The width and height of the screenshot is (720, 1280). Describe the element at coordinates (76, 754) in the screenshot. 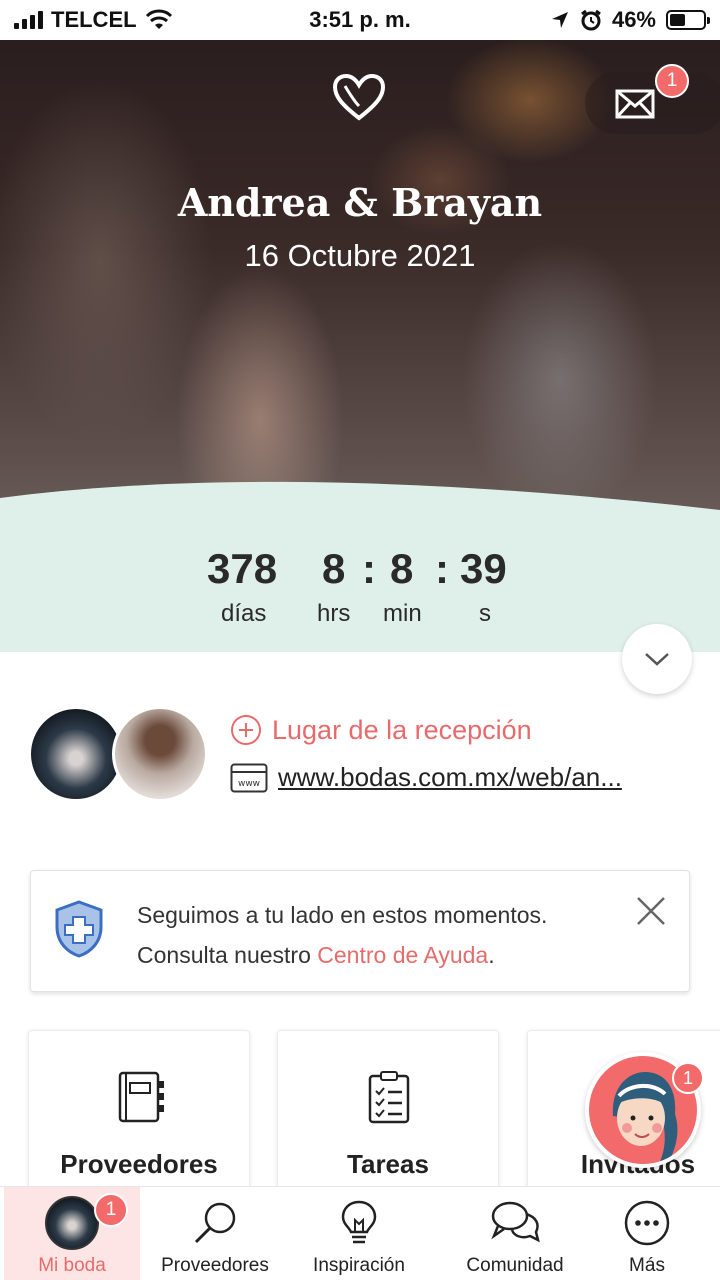

I see `bride-avatar` at that location.